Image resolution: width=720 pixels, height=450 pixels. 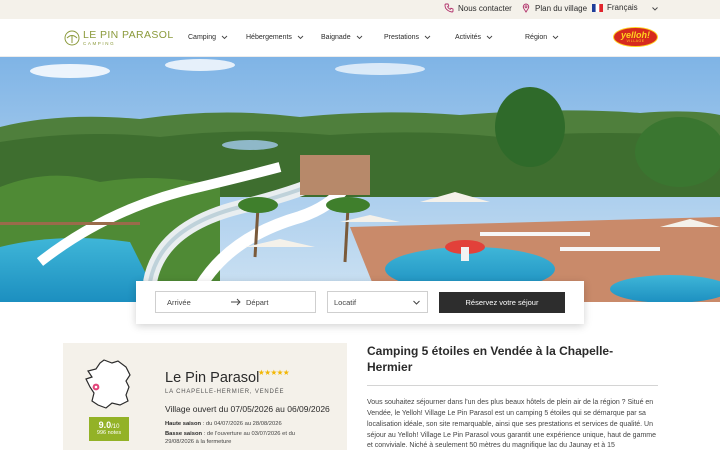 I want to click on phone-icon, so click(x=449, y=8).